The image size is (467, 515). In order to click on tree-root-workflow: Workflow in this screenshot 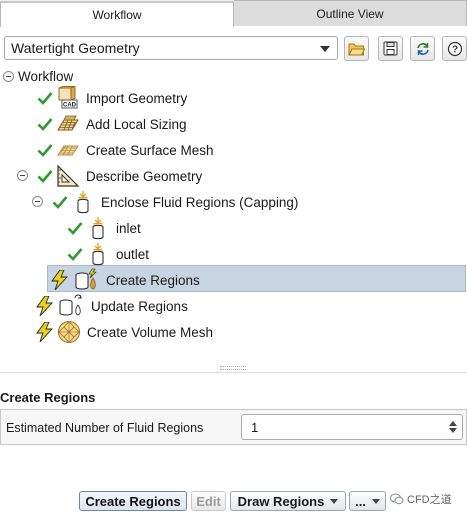, I will do `click(45, 76)`.